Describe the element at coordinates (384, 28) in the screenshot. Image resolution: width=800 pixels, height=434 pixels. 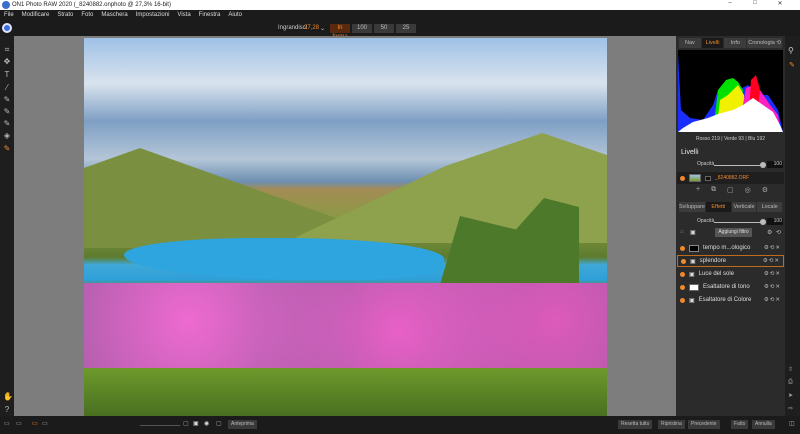
I see `zoom-50-button: 50` at that location.